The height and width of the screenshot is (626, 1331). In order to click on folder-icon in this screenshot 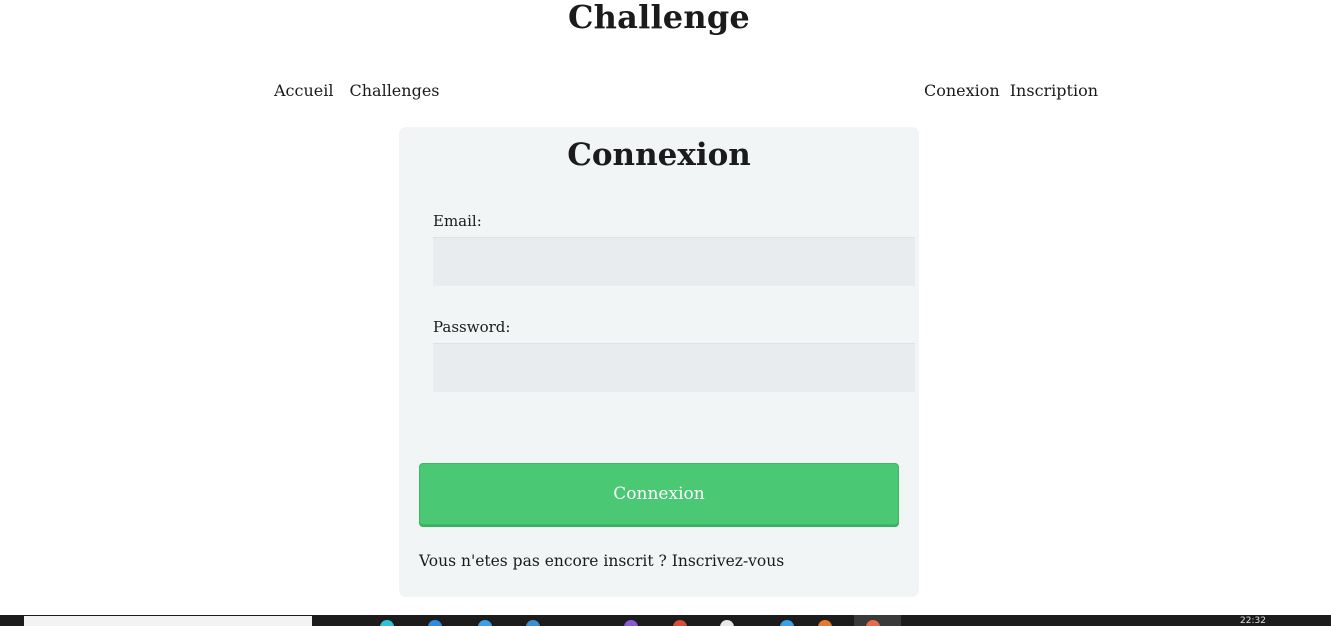, I will do `click(787, 623)`.